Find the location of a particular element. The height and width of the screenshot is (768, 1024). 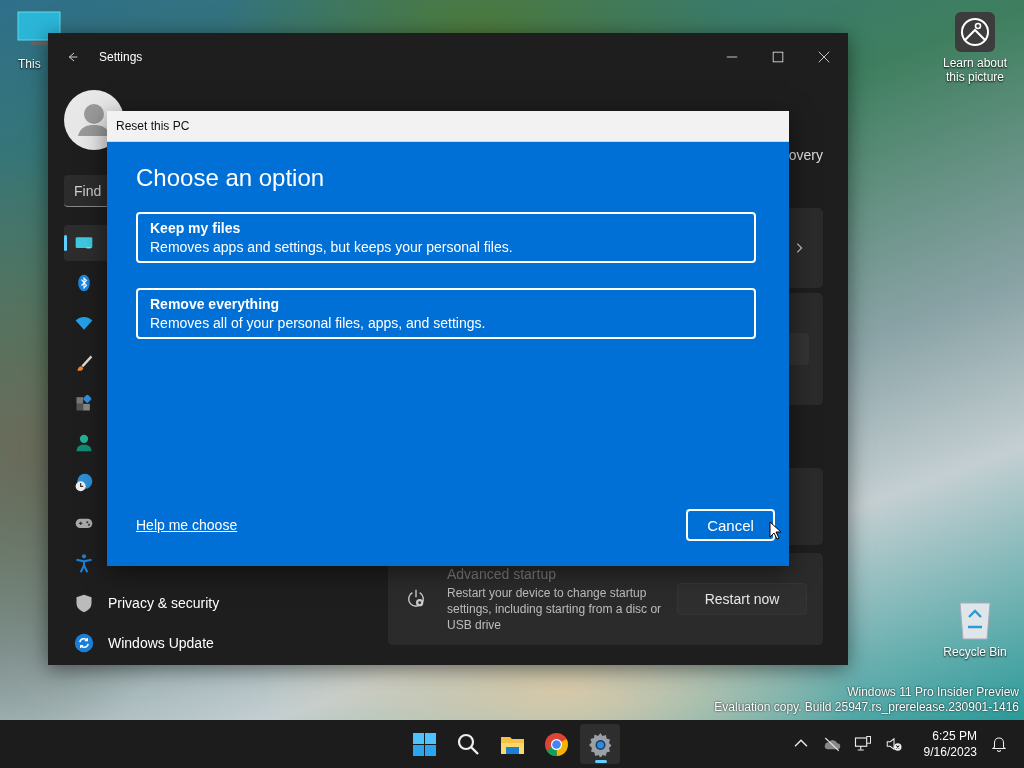

window-title: Settings is located at coordinates (121, 57).